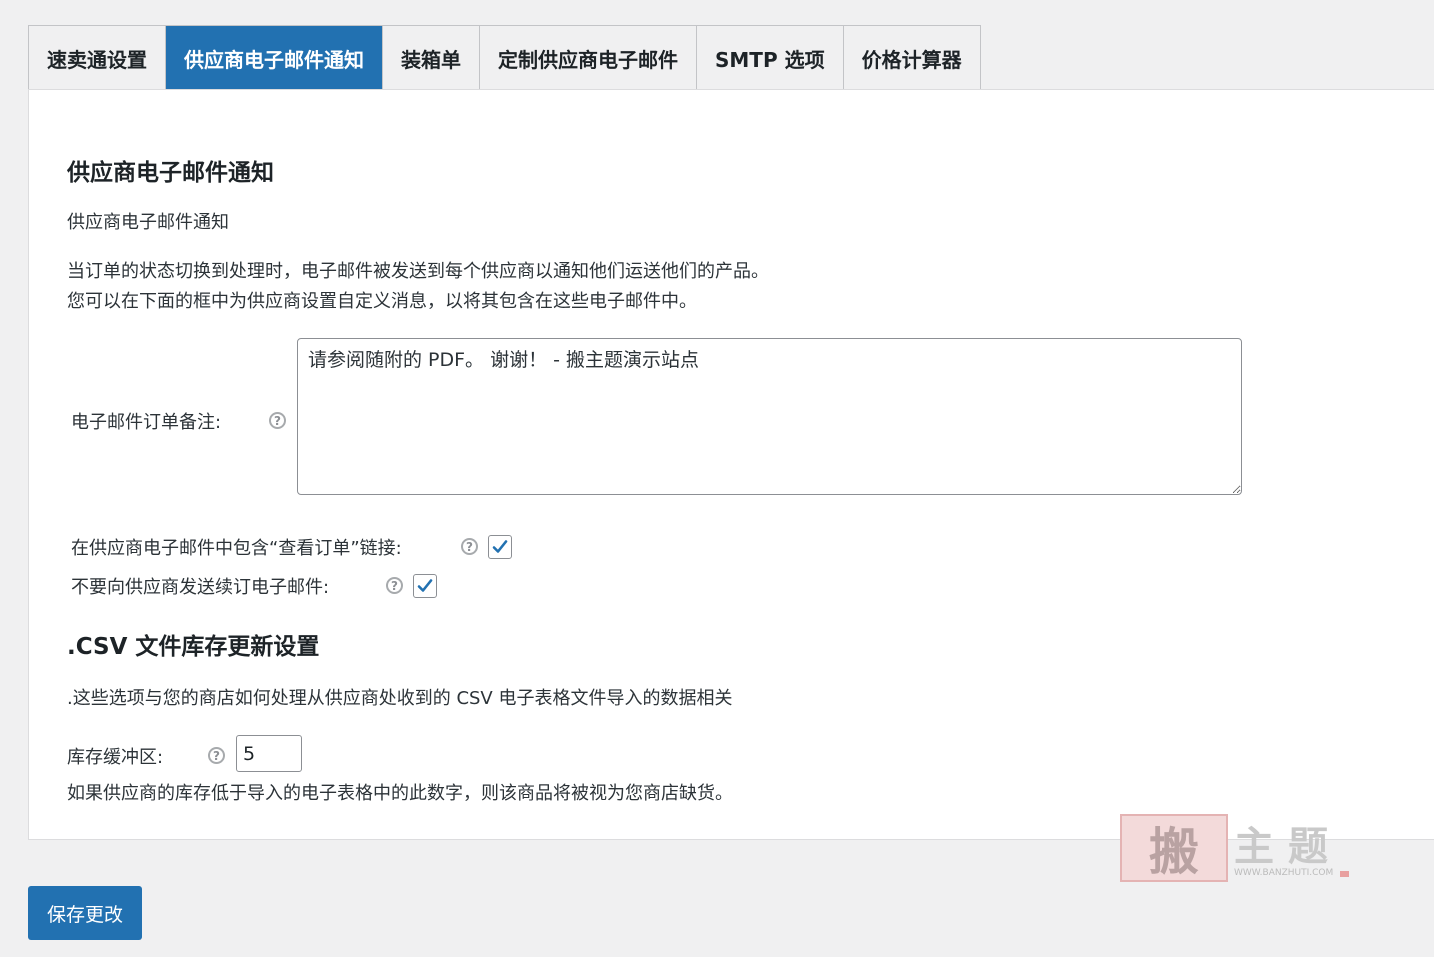 The height and width of the screenshot is (957, 1434). Describe the element at coordinates (911, 58) in the screenshot. I see `tab-price-calculator: 价格计算器` at that location.